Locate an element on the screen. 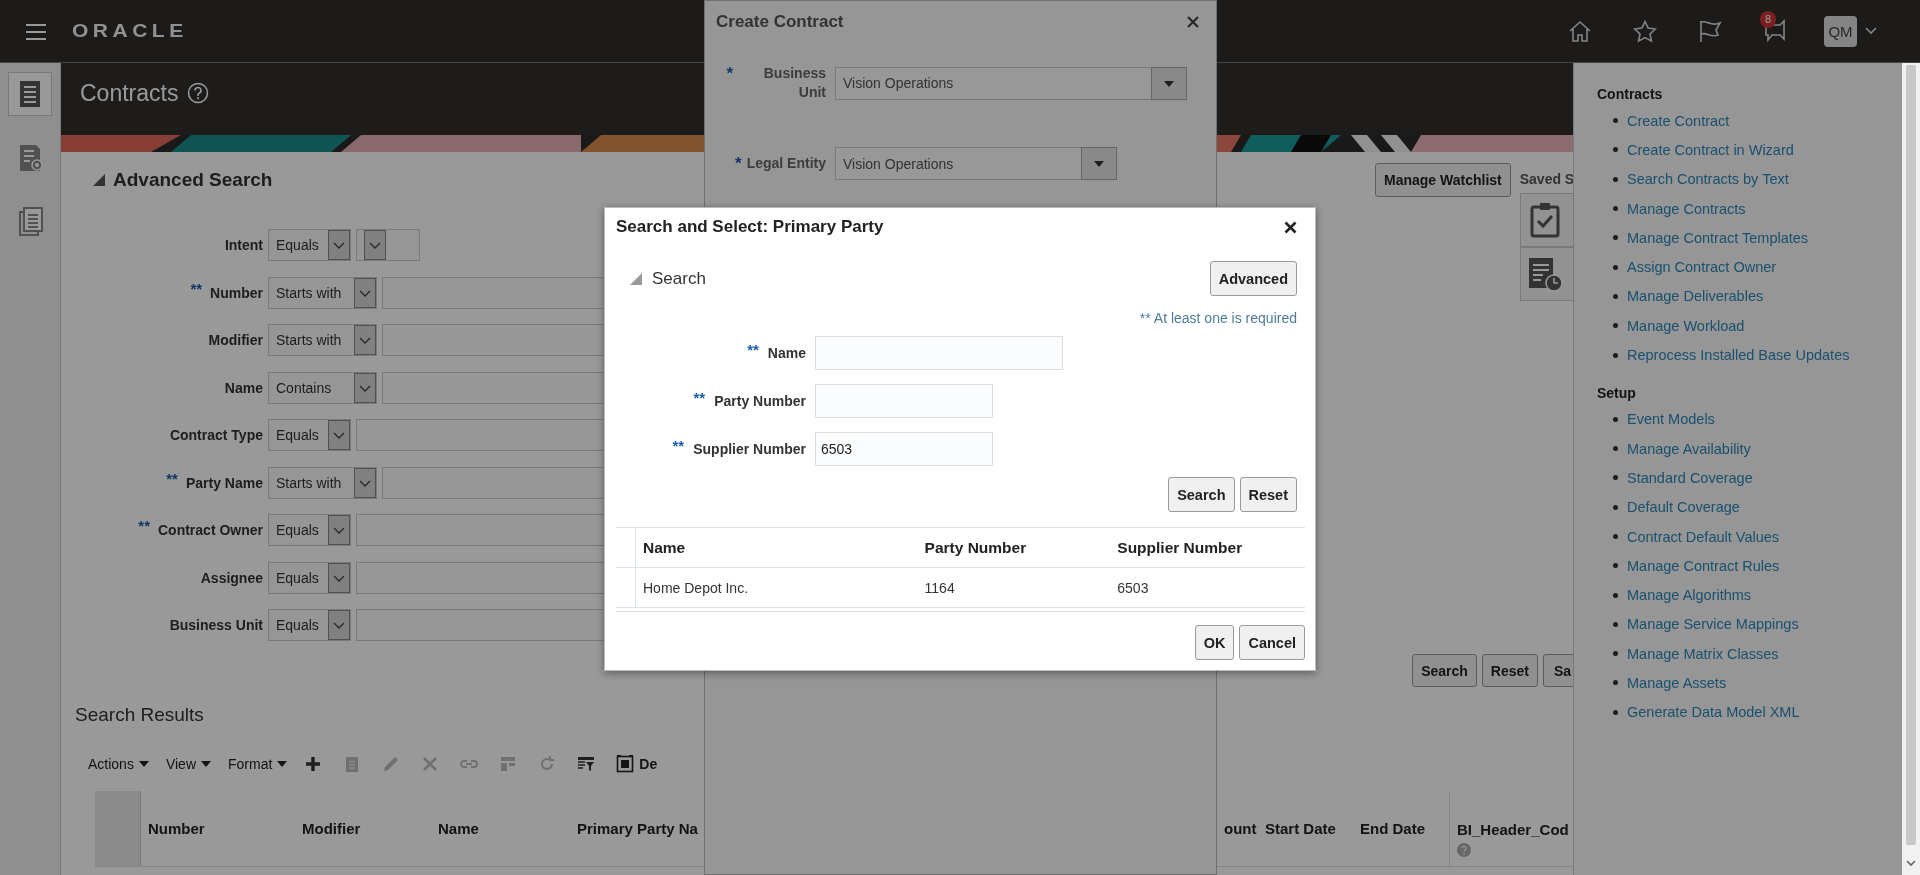 Image resolution: width=1920 pixels, height=875 pixels. help-icon is located at coordinates (198, 93).